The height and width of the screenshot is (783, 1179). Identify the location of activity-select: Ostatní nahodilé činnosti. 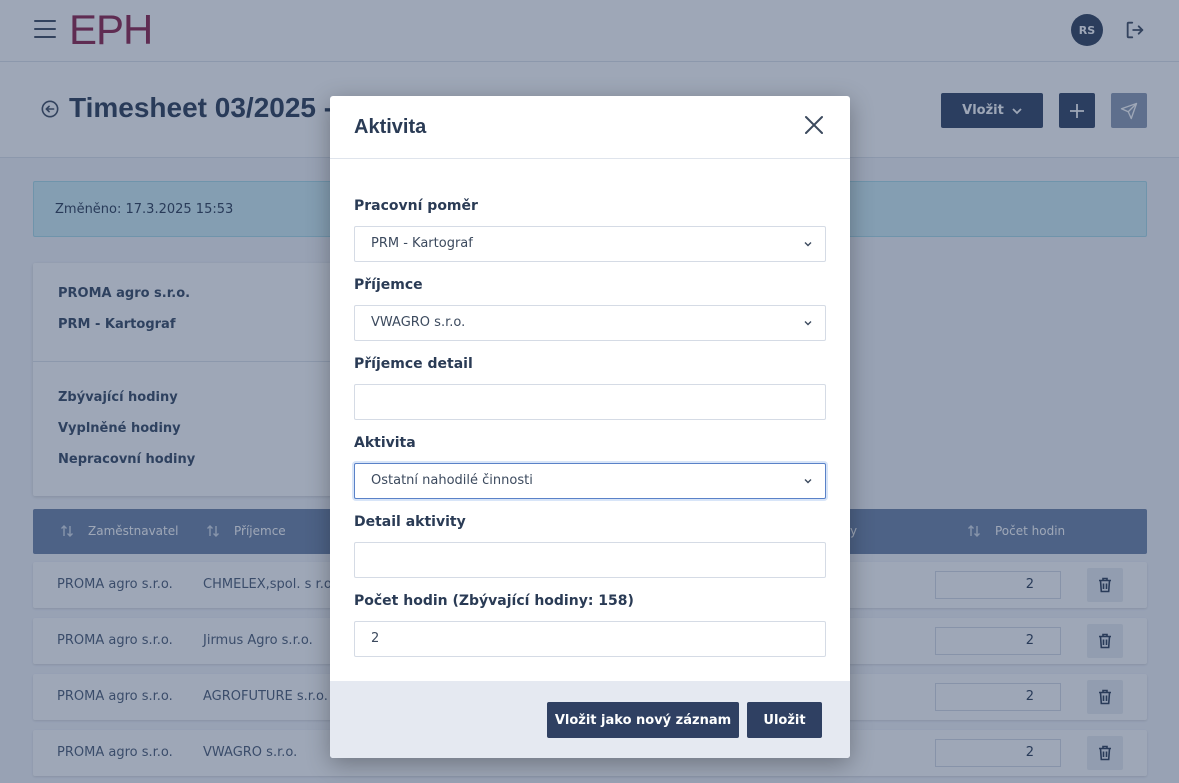
(590, 481).